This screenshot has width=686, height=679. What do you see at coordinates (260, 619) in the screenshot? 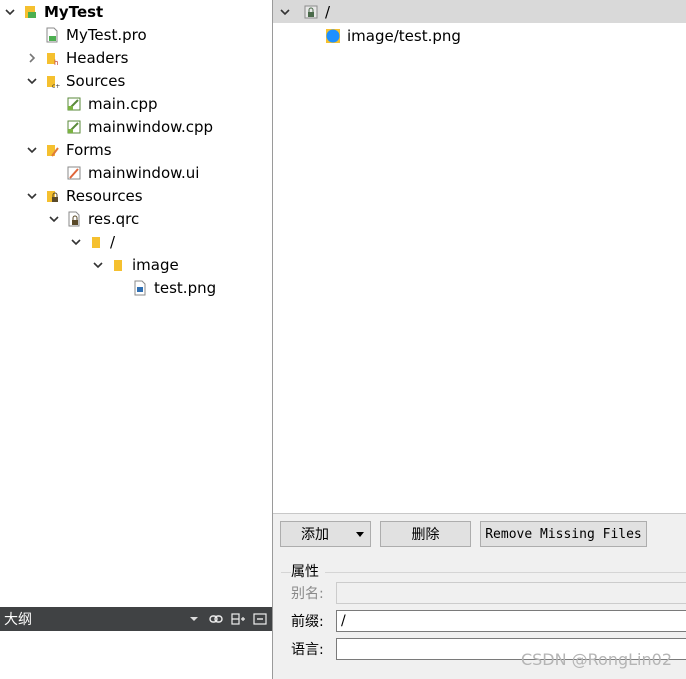
I see `close-panel-icon` at bounding box center [260, 619].